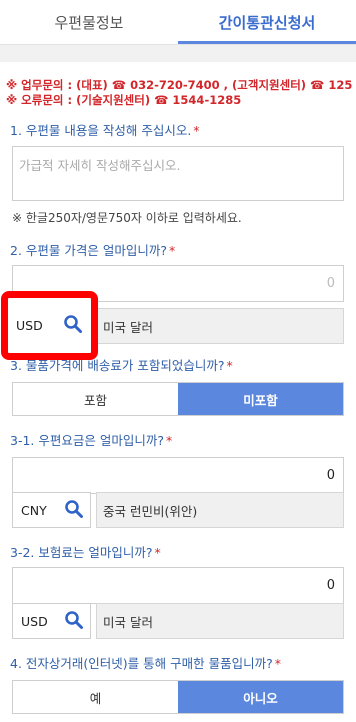  I want to click on tab-divider, so click(178, 53).